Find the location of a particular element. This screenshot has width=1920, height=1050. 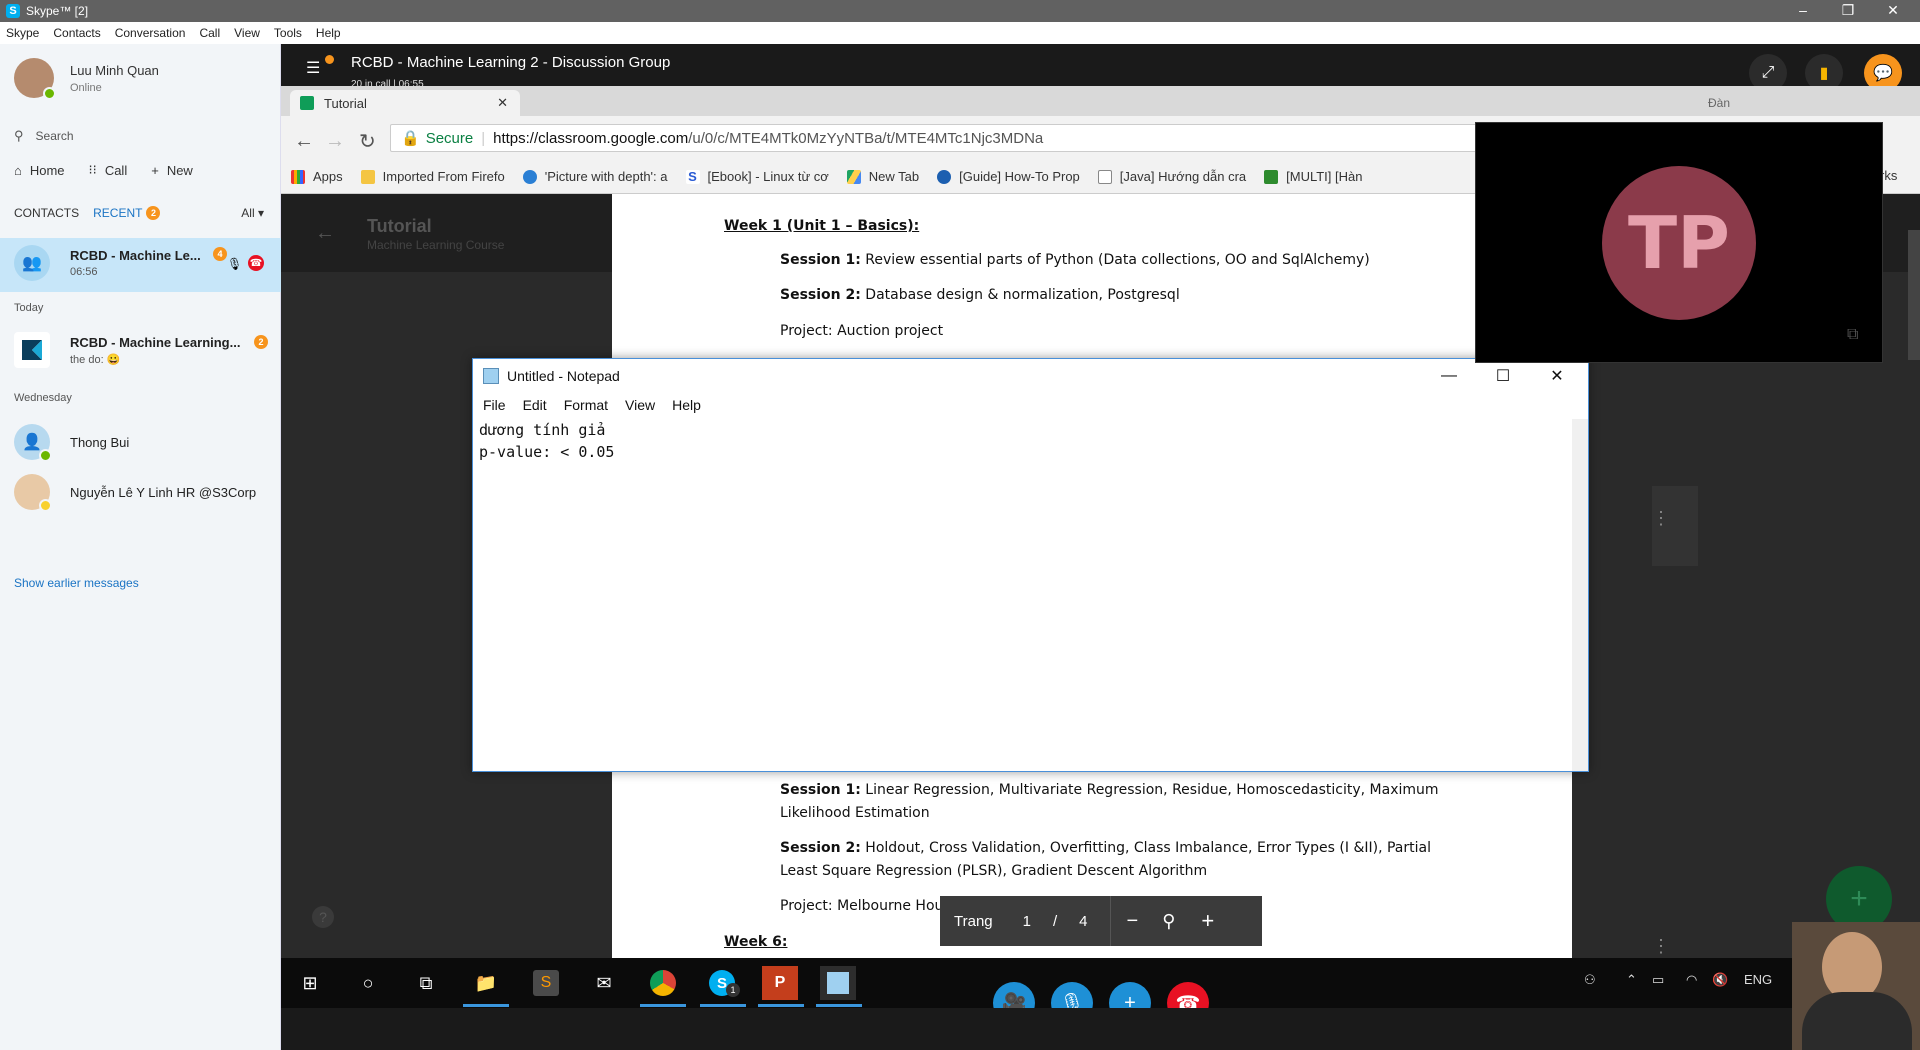

reload-icon: ↻ is located at coordinates (367, 141).